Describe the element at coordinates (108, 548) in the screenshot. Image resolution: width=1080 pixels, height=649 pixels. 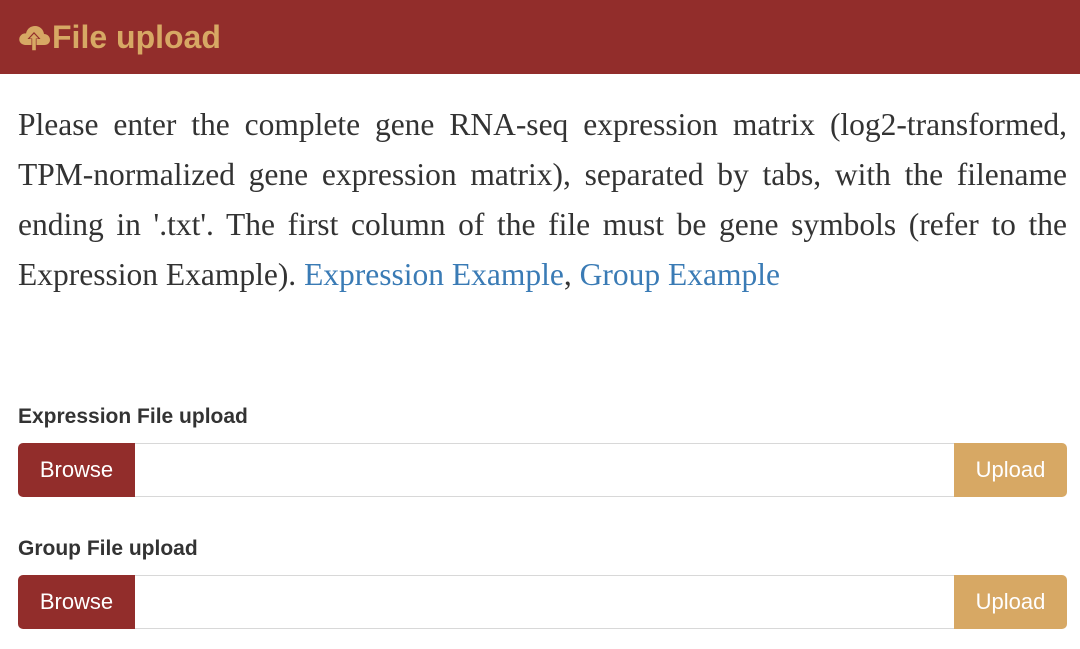
I see `group-upload-label: Group File upload` at that location.